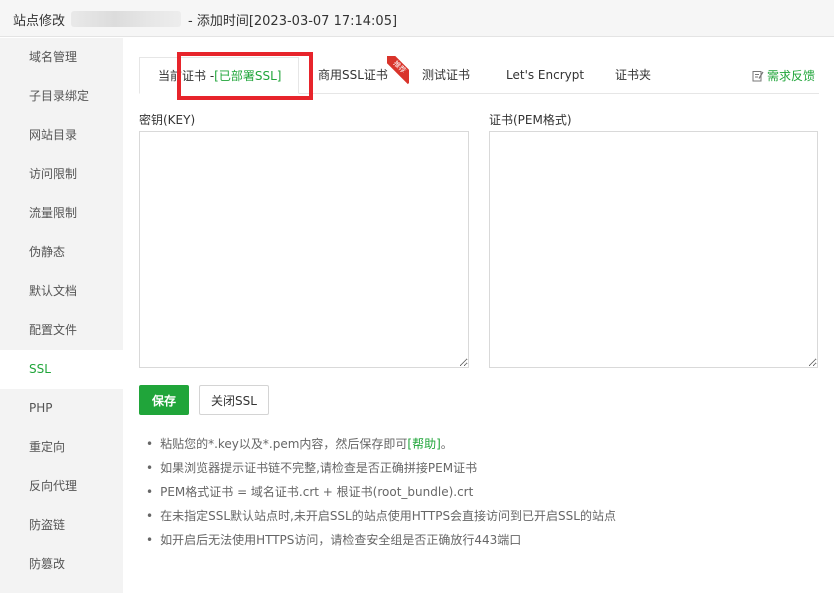 The height and width of the screenshot is (593, 834). What do you see at coordinates (61, 96) in the screenshot?
I see `sidebar-item-subdir-binding: 子目录绑定` at bounding box center [61, 96].